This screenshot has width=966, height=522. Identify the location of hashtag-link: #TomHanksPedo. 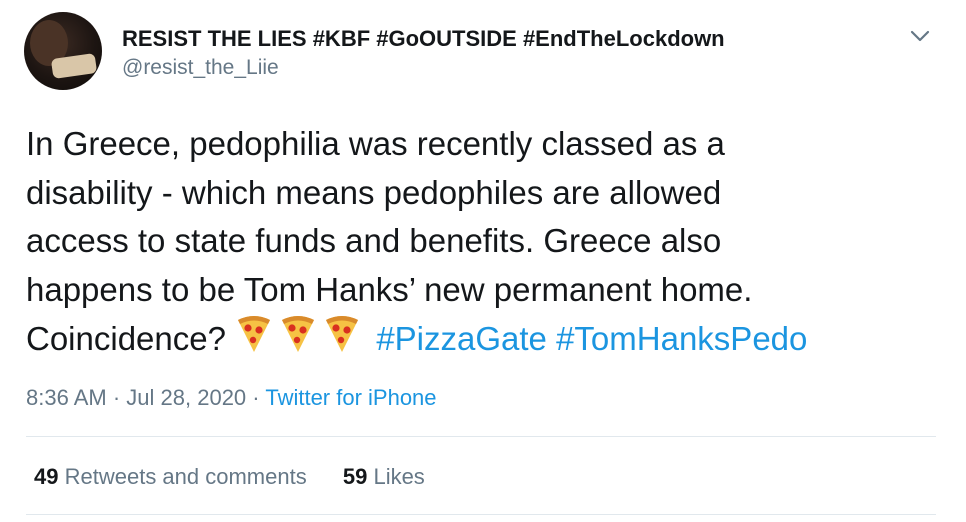
(681, 338).